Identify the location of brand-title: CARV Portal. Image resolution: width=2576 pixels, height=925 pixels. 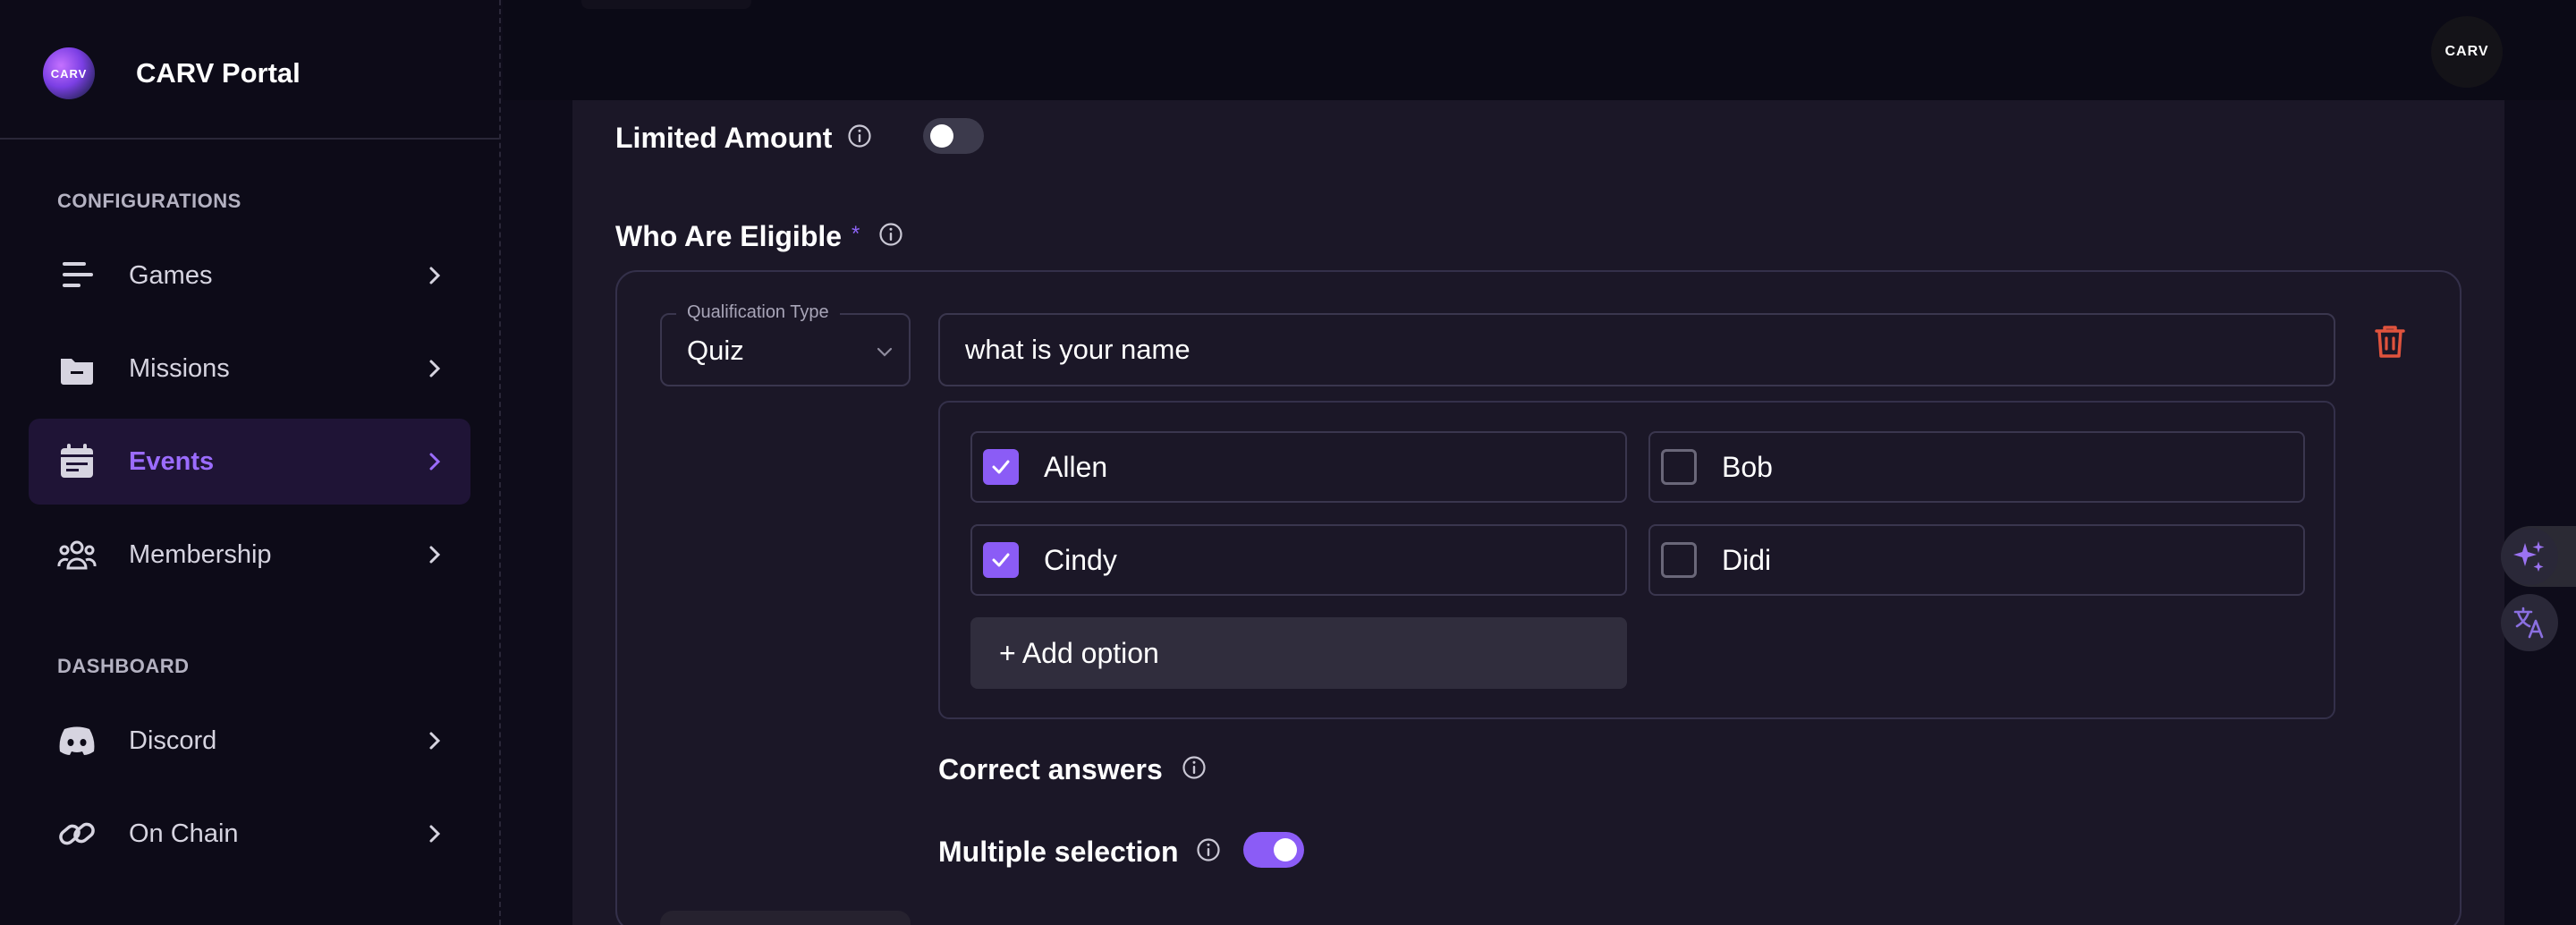
(218, 73).